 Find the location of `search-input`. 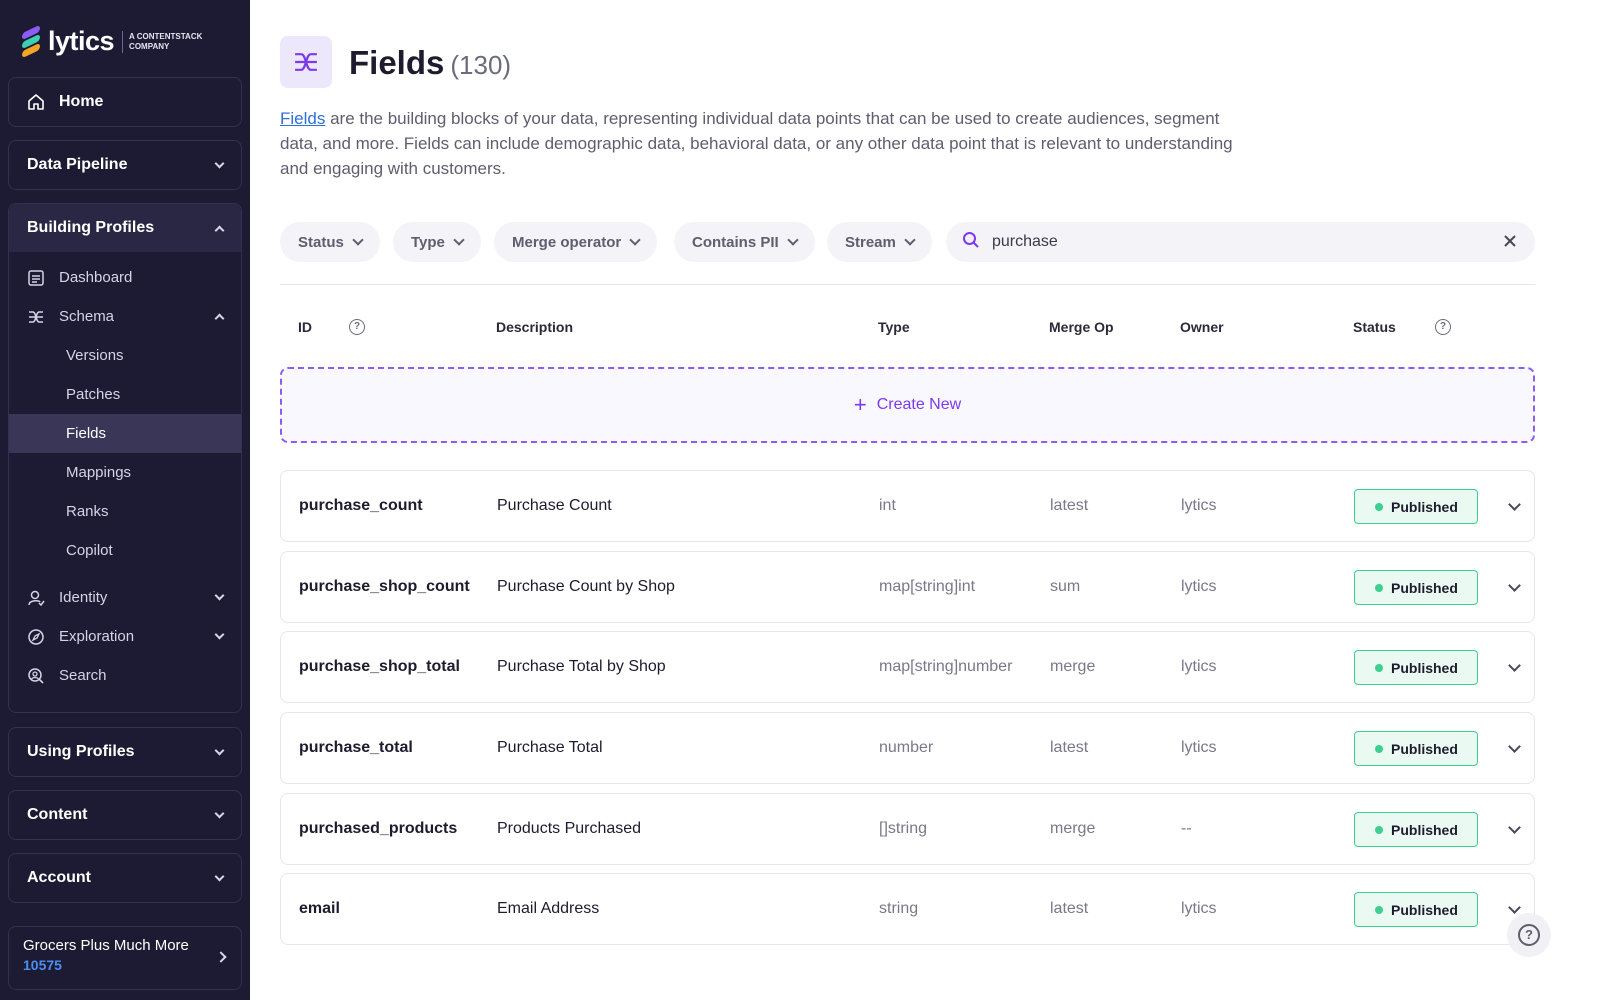

search-input is located at coordinates (1242, 242).